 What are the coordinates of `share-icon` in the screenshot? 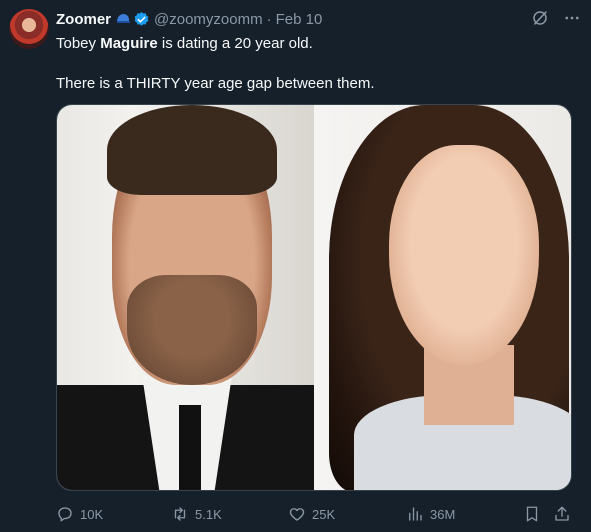 It's located at (562, 514).